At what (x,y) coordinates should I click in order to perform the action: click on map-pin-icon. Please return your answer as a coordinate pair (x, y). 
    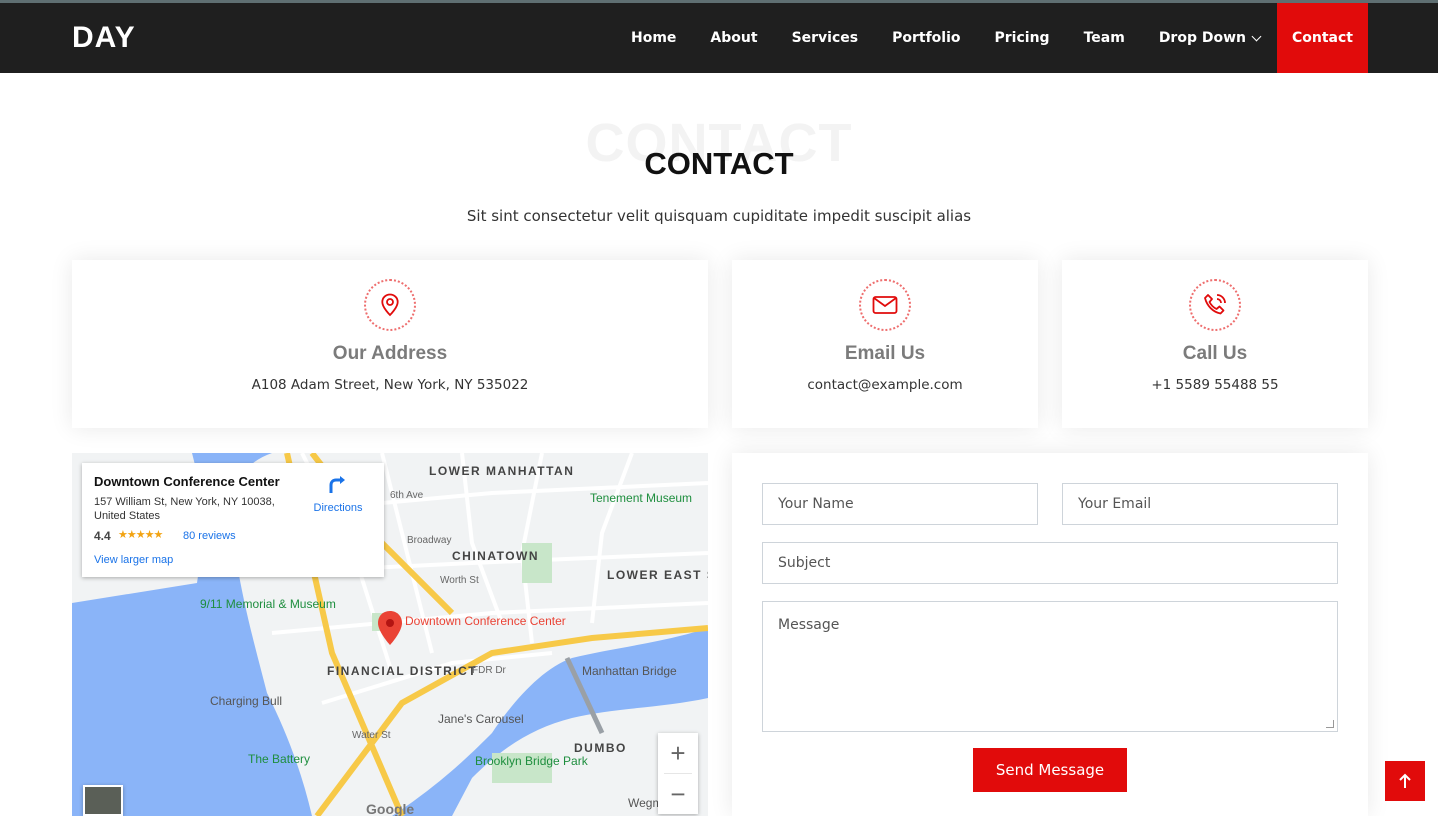
    Looking at the image, I should click on (390, 305).